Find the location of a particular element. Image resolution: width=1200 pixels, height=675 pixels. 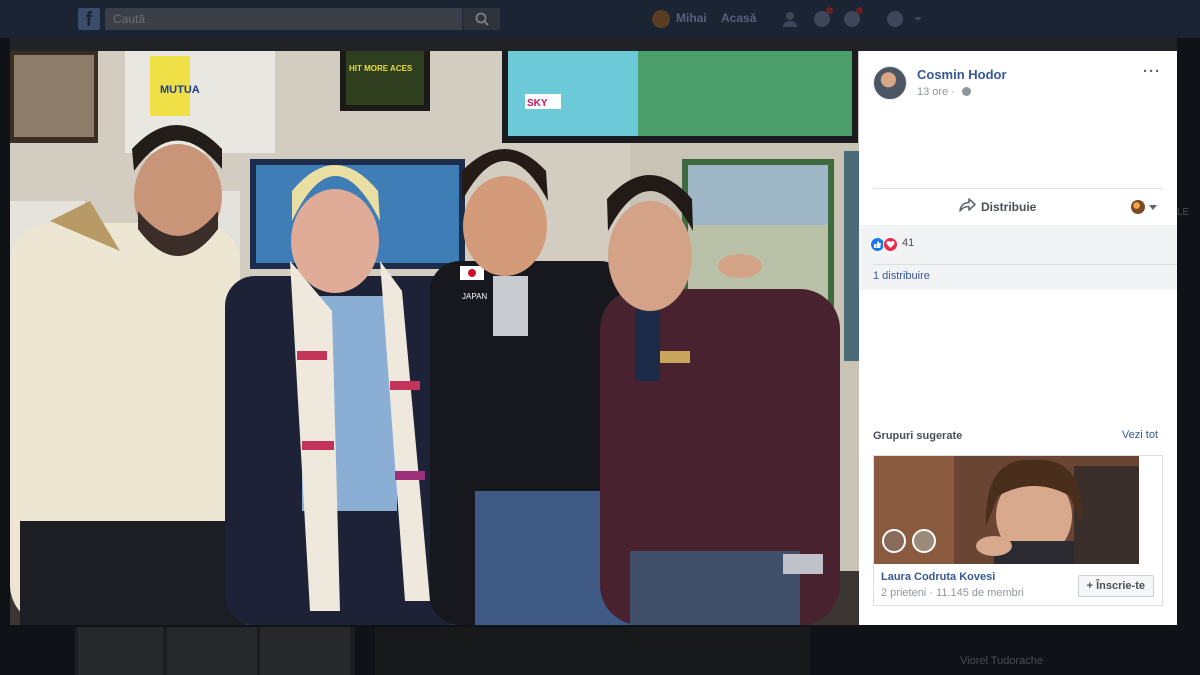

group-name-link: Laura Codruta Kovesi is located at coordinates (938, 577).